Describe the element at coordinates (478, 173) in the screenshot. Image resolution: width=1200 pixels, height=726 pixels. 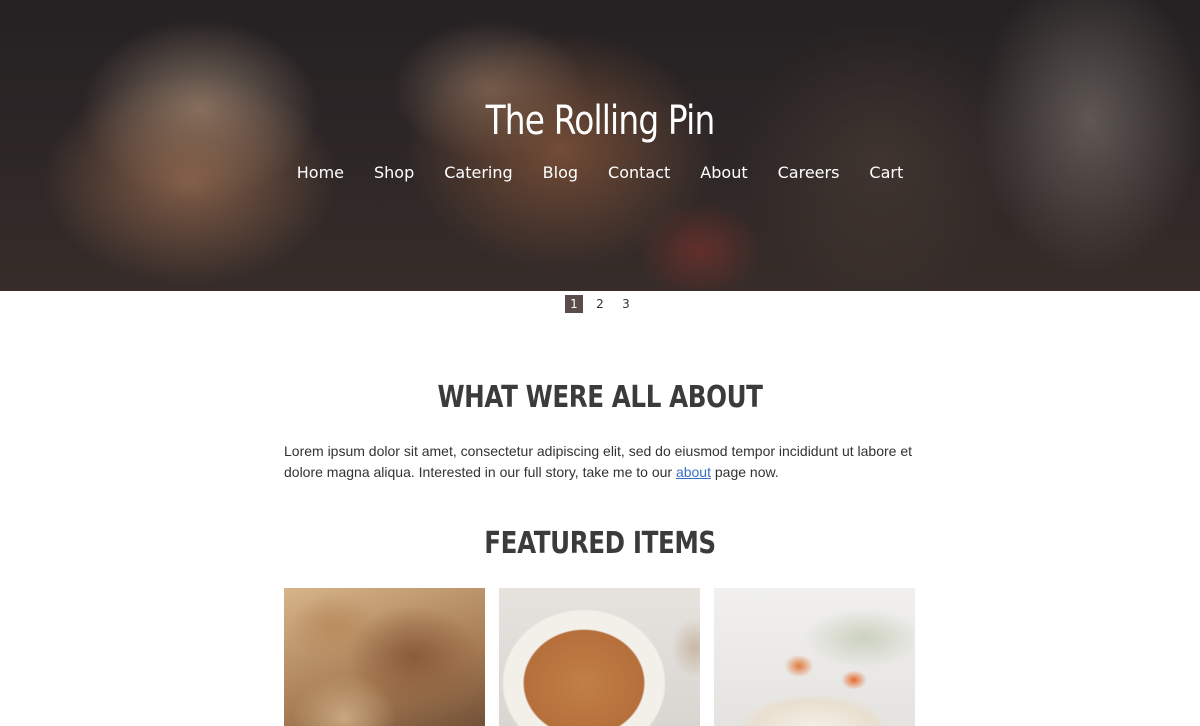
I see `nav-catering: Catering` at that location.